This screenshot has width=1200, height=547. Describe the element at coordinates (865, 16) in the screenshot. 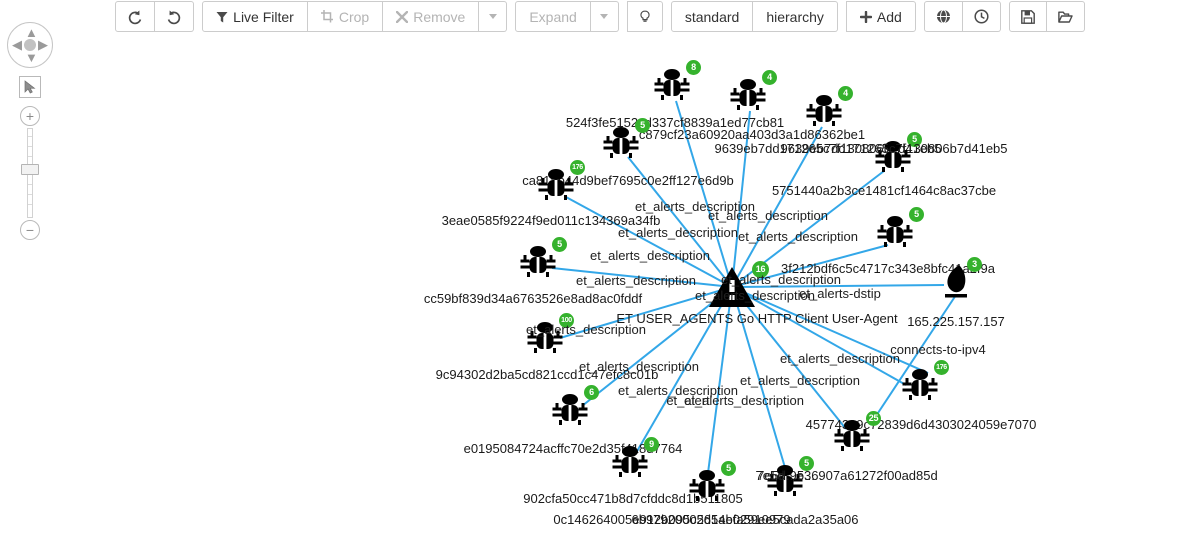

I see `plus-icon` at that location.